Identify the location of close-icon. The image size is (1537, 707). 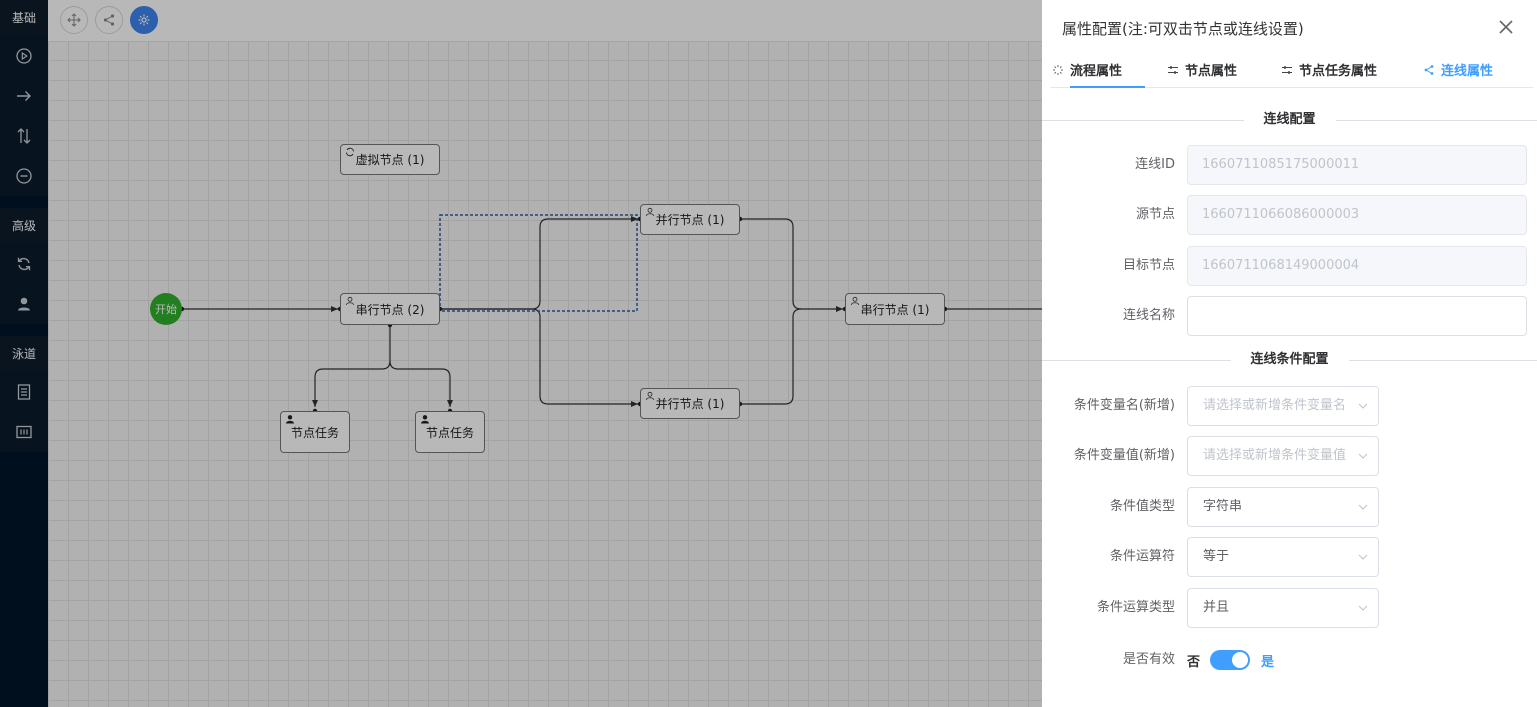
(1506, 27).